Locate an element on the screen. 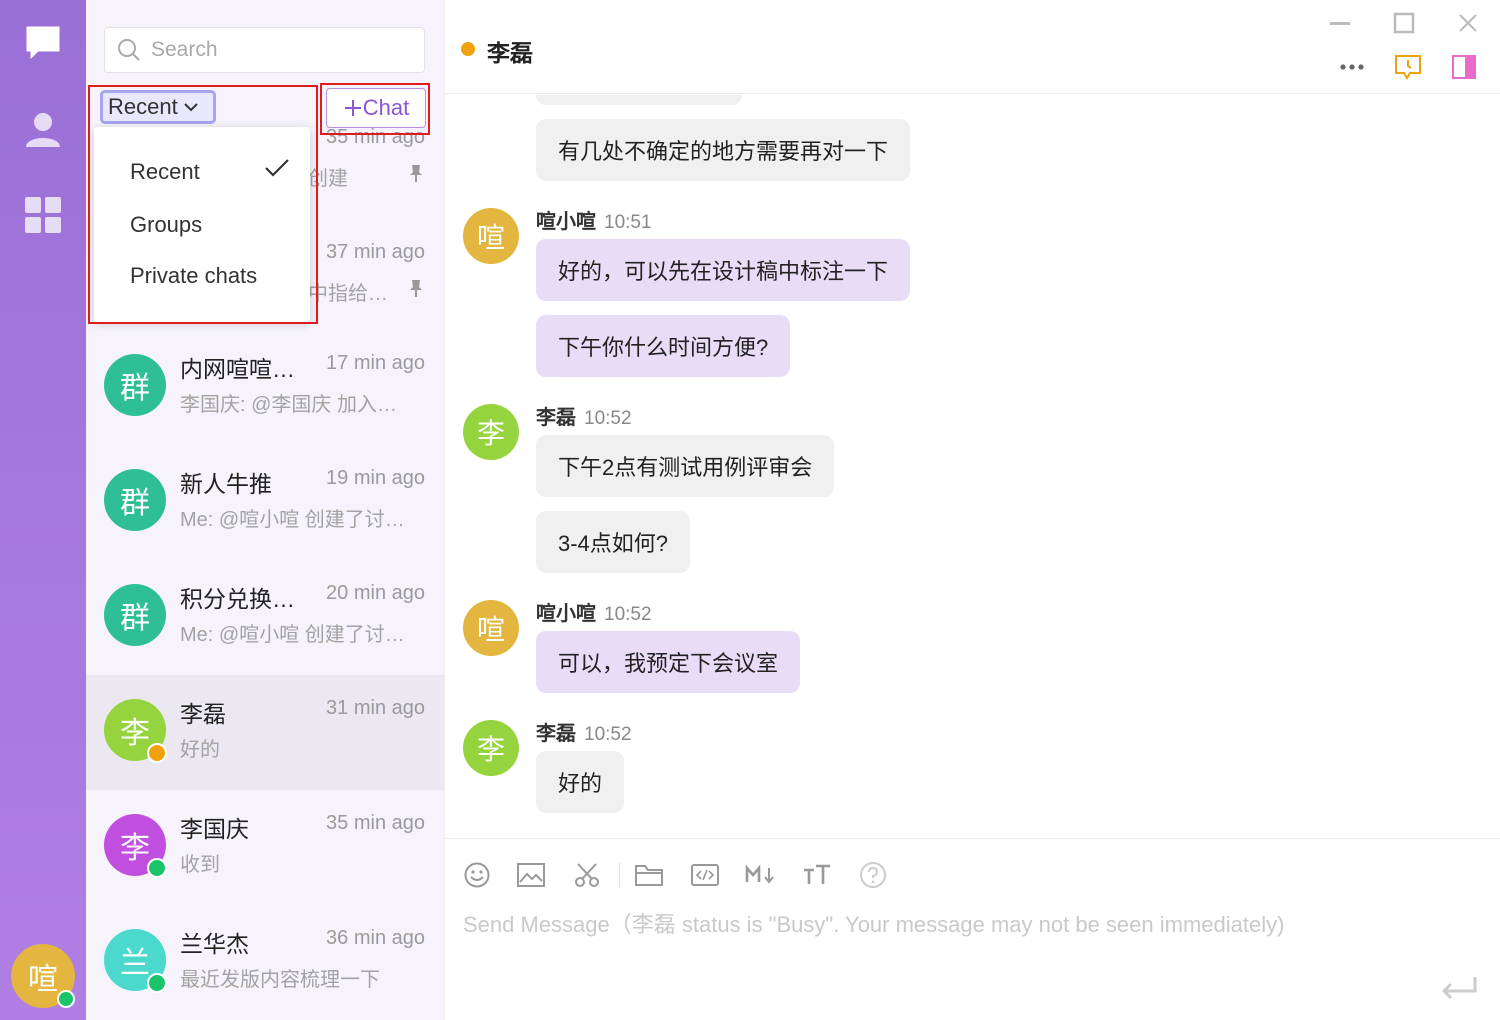  contacts-icon is located at coordinates (43, 129).